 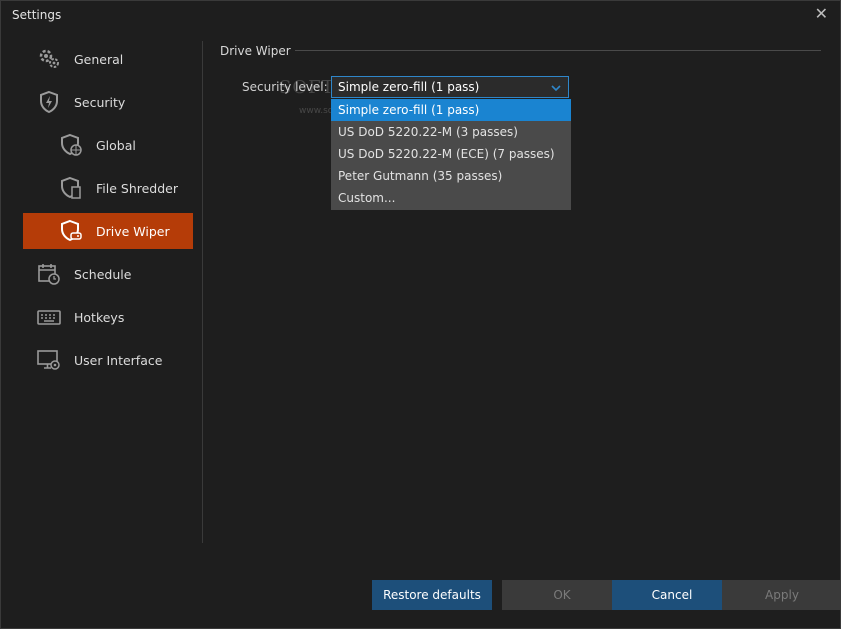 I want to click on window-title: Settings, so click(x=37, y=15).